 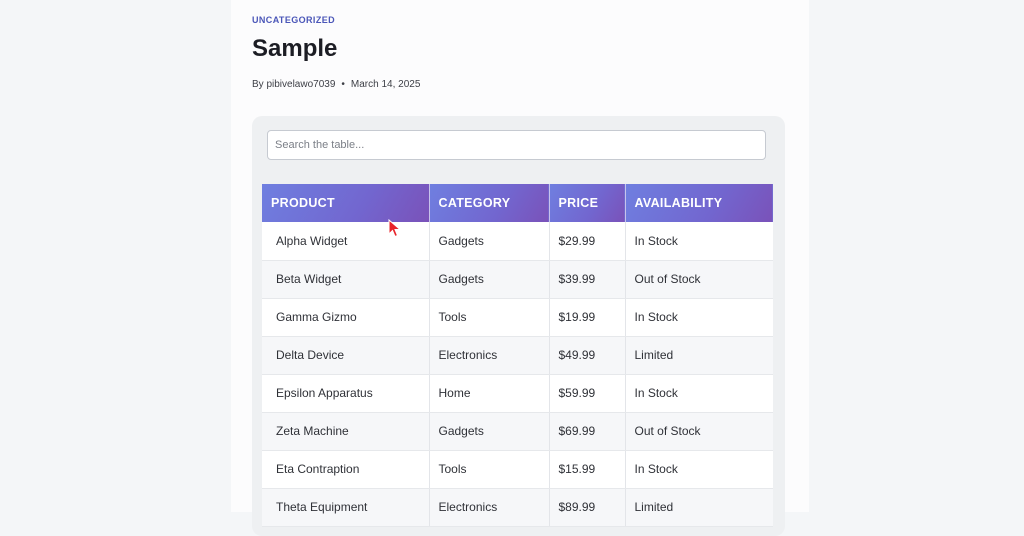 What do you see at coordinates (346, 279) in the screenshot?
I see `cell-product: Beta Widget` at bounding box center [346, 279].